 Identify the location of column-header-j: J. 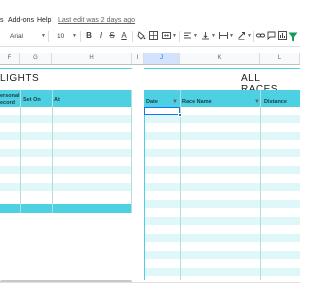
(162, 58).